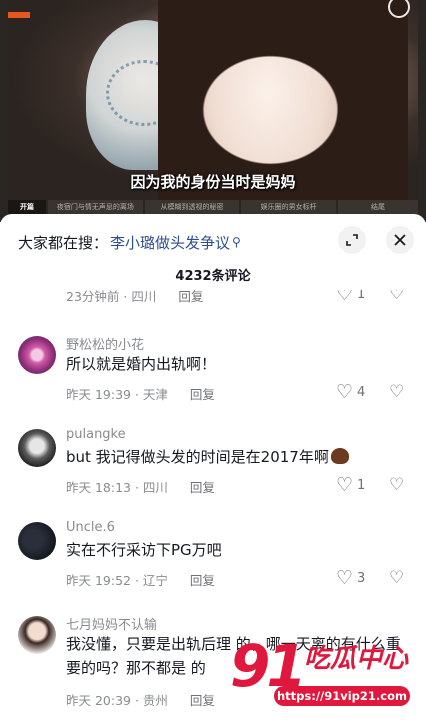 This screenshot has height=720, width=426. What do you see at coordinates (289, 207) in the screenshot?
I see `chapter-item: 娱乐圈的男女标杆` at bounding box center [289, 207].